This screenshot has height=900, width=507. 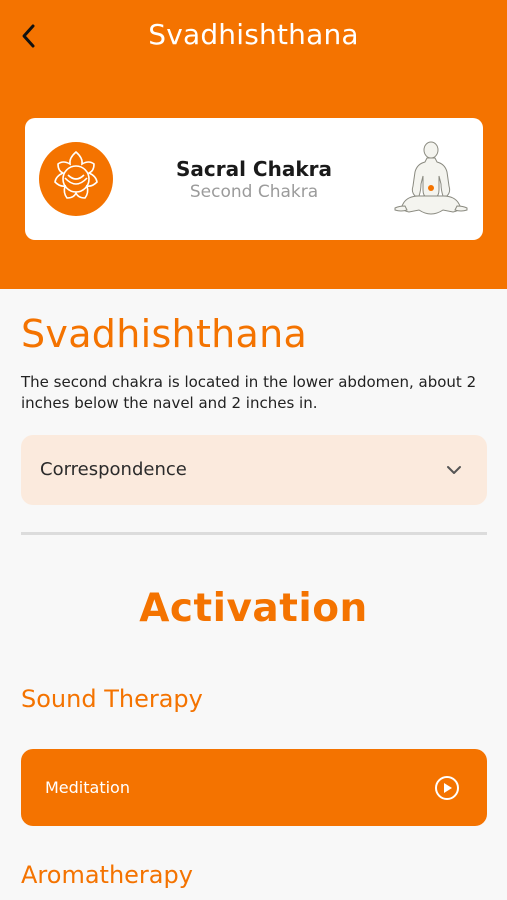 I want to click on accordion-label: Correspondence, so click(x=113, y=469).